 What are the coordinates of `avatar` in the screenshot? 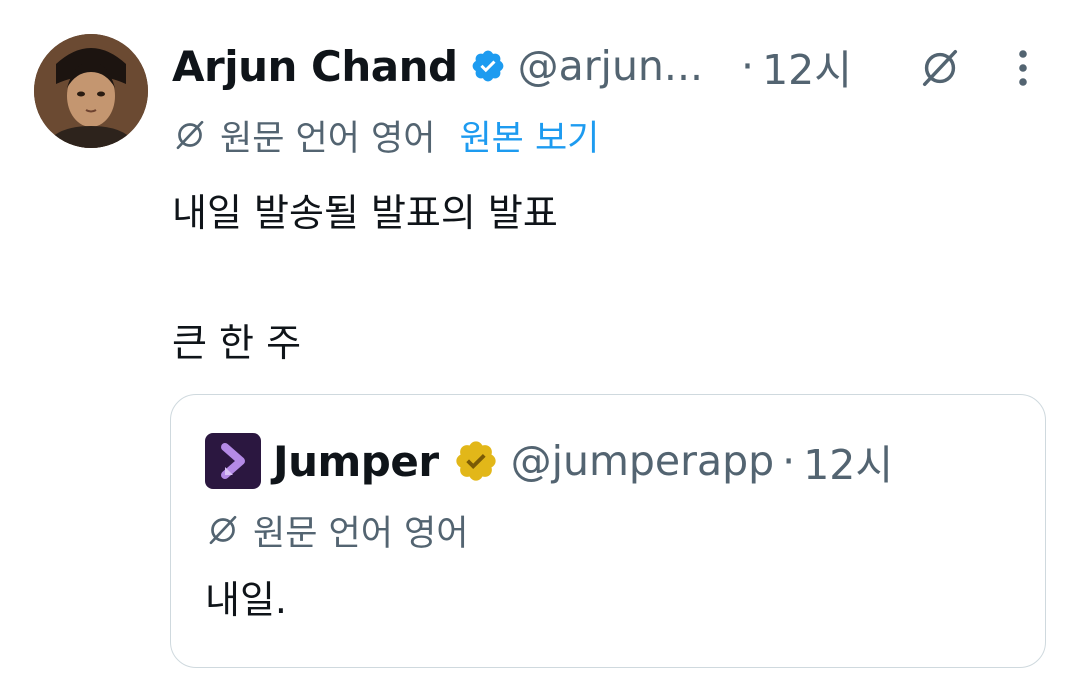 It's located at (91, 91).